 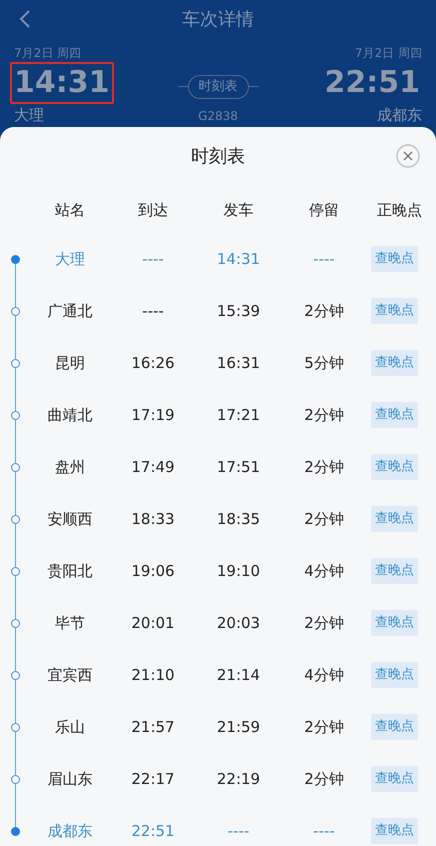 I want to click on departure-cell-text: 15:39, so click(x=238, y=311).